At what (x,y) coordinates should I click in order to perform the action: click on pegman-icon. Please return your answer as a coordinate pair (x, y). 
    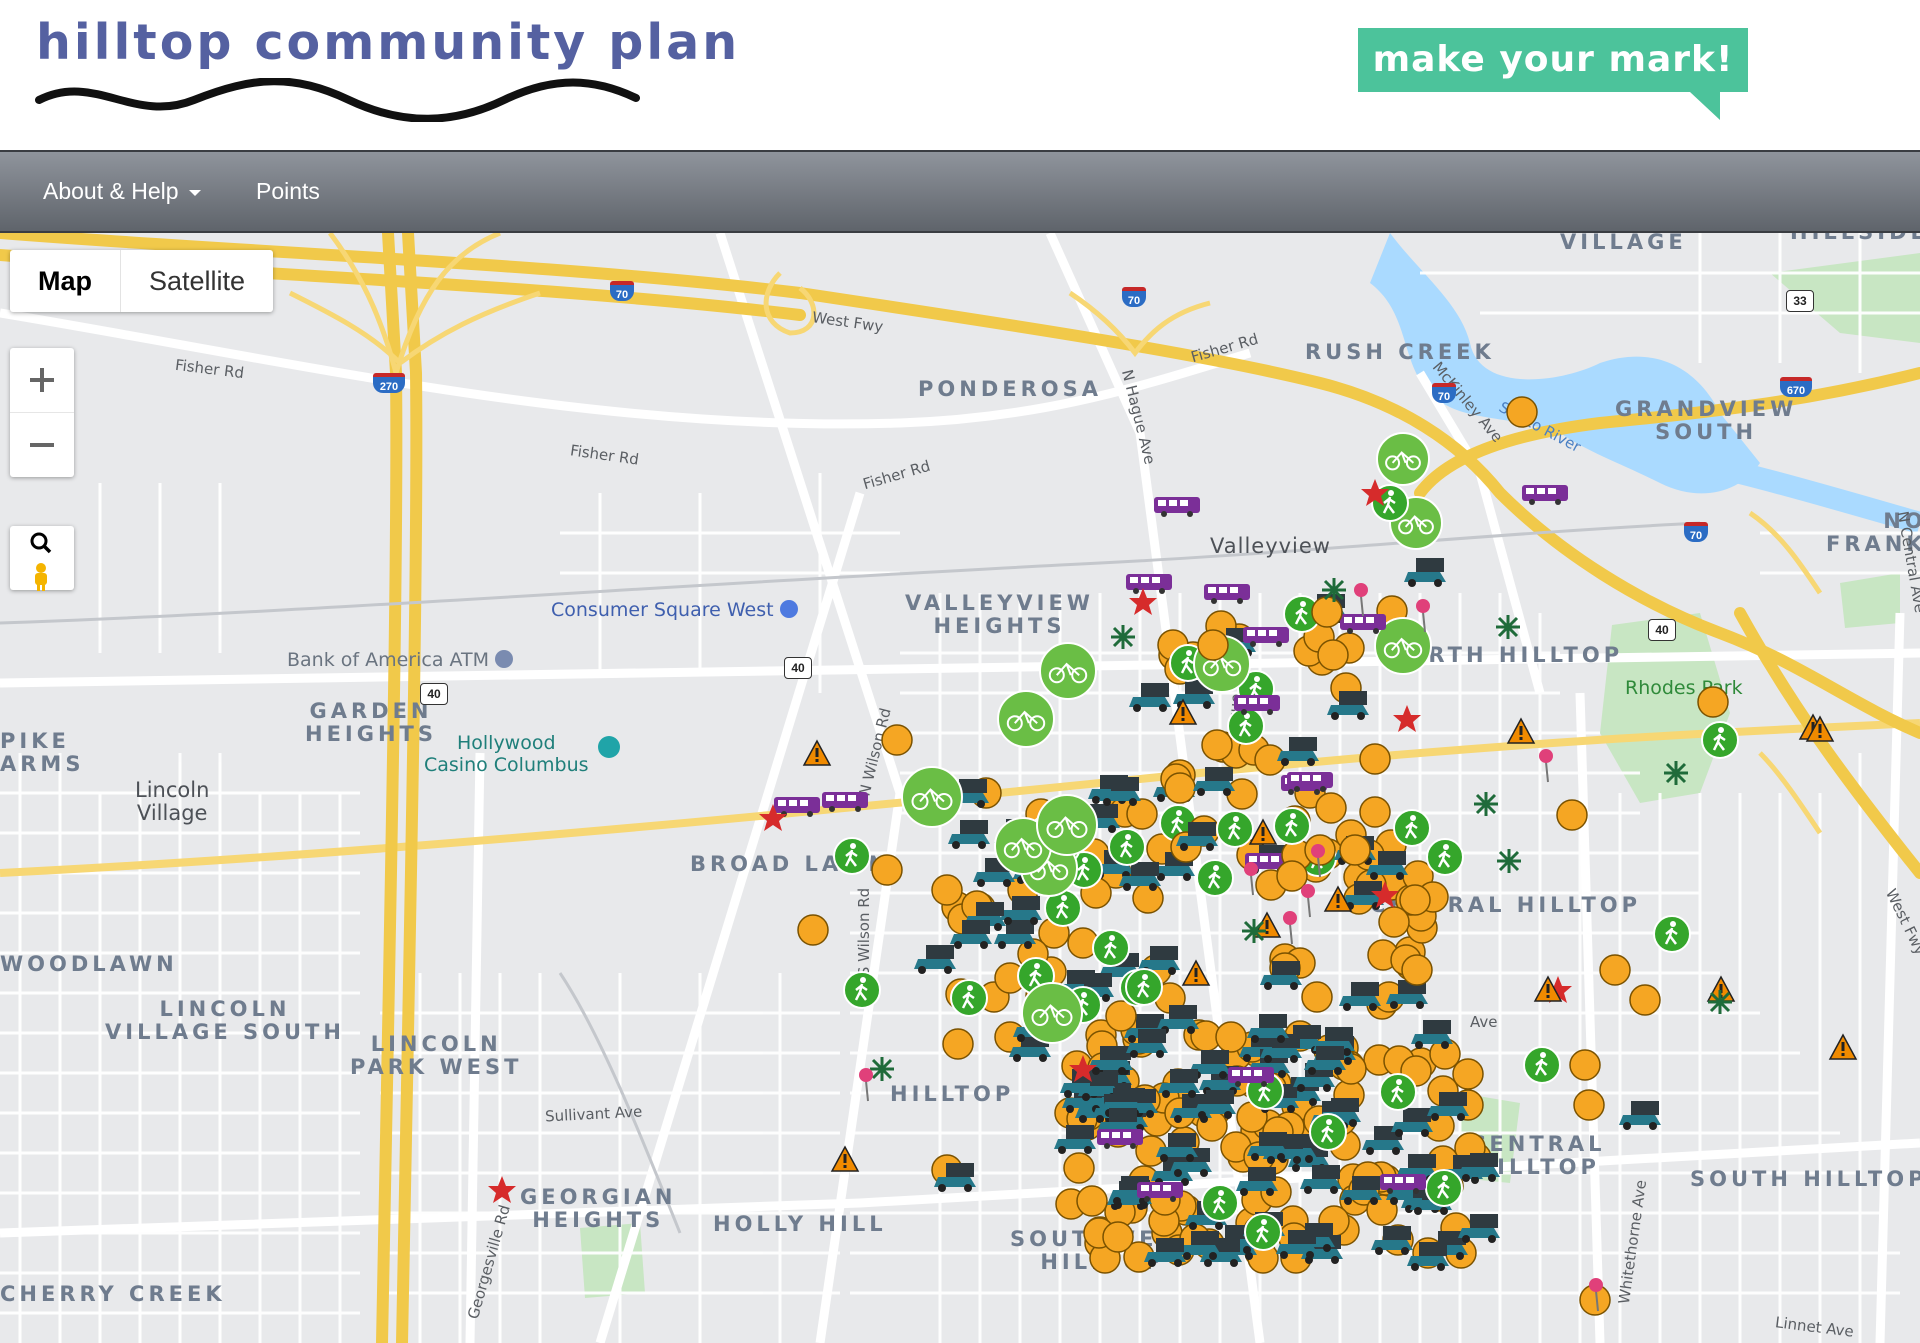
    Looking at the image, I should click on (41, 577).